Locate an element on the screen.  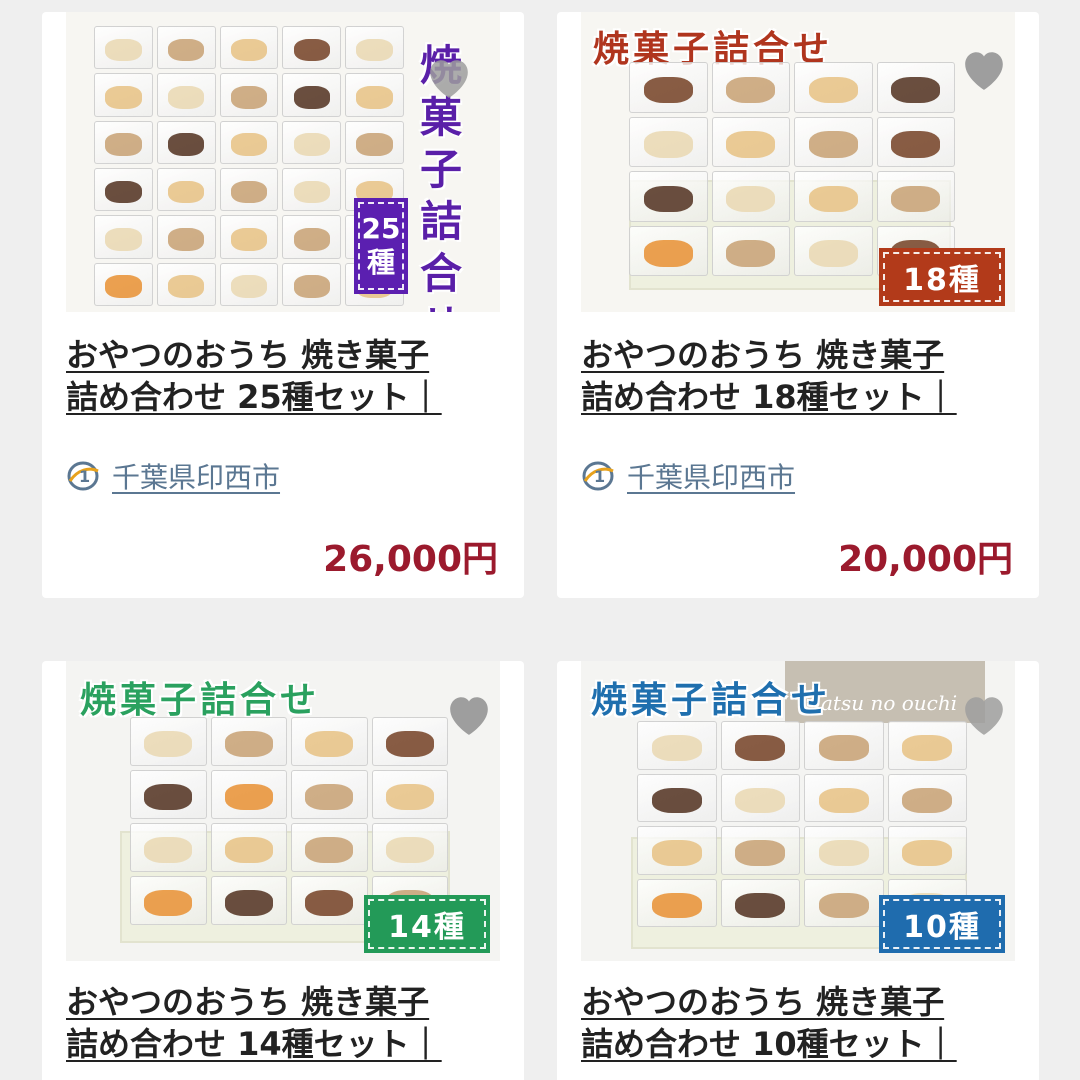
product-title-link: おやつのおうち 焼き菓子 詰め合わせ 10種セット｜ is located at coordinates (801, 1023).